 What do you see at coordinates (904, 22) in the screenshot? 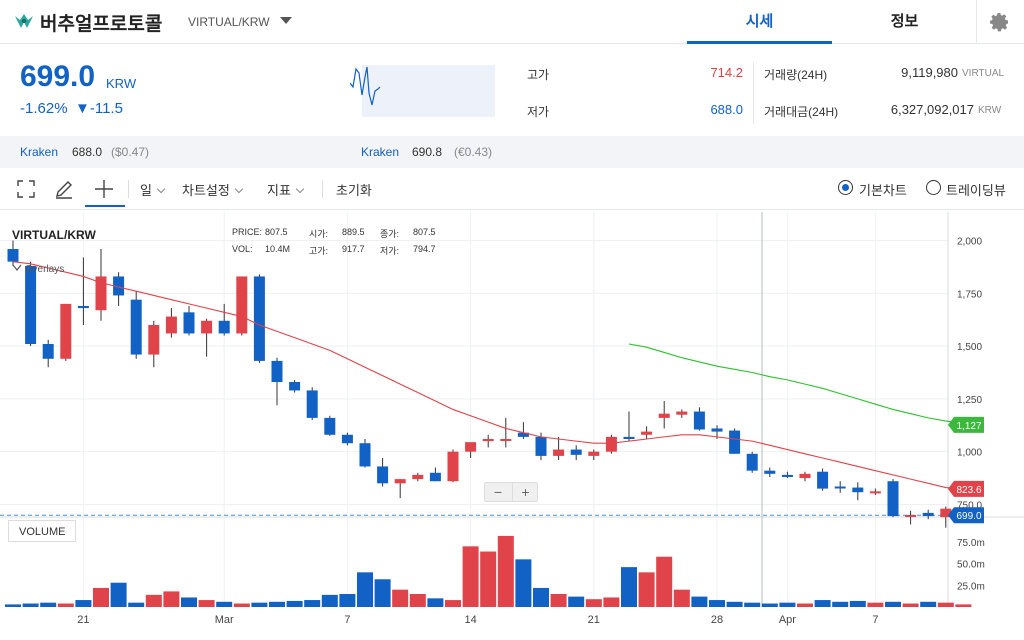
I see `tab-info: 정보` at bounding box center [904, 22].